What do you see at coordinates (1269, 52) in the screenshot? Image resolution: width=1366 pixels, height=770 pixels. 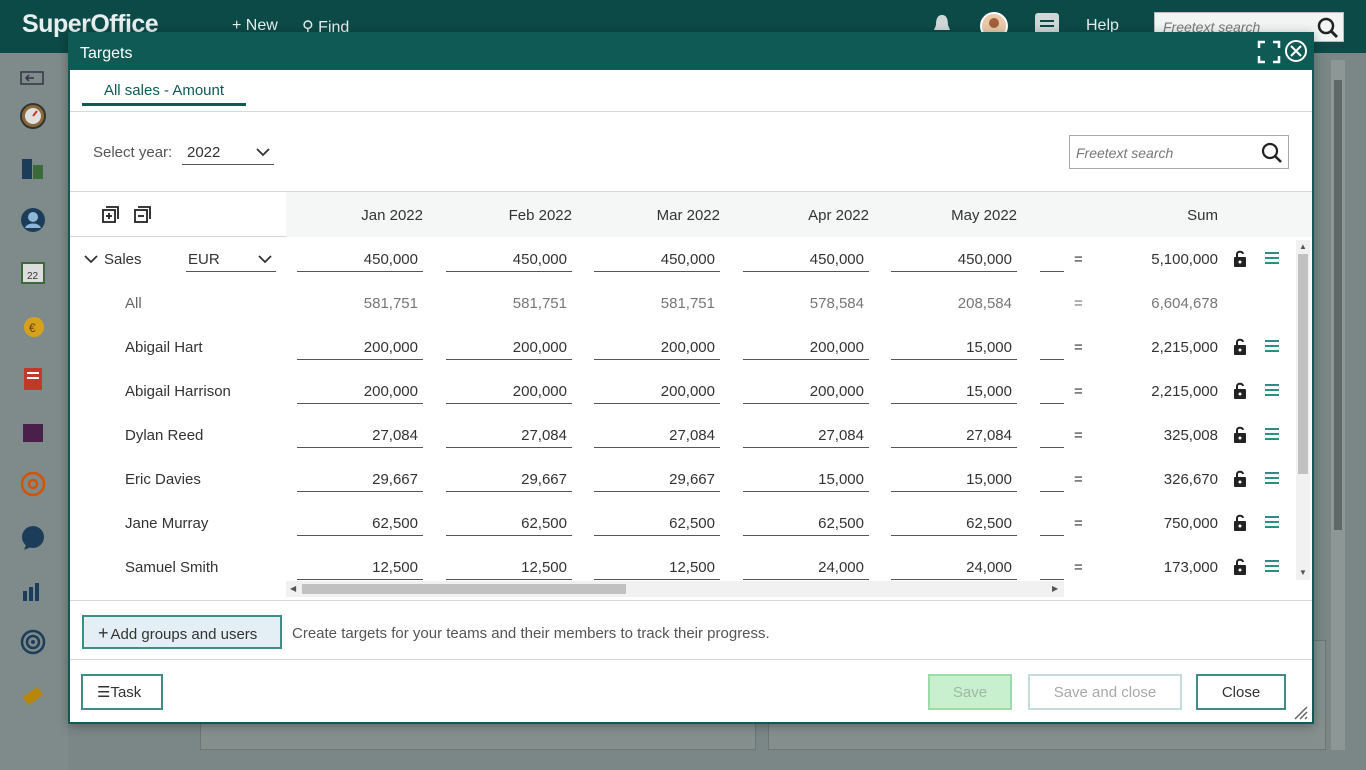 I see `maximize-icon` at bounding box center [1269, 52].